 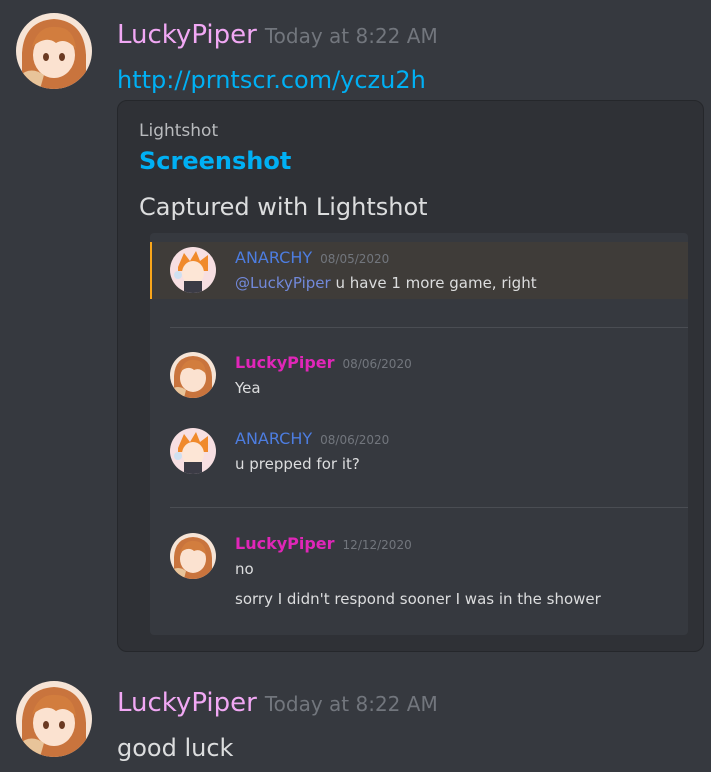 I want to click on user-mention: @LuckyPiper, so click(x=283, y=283).